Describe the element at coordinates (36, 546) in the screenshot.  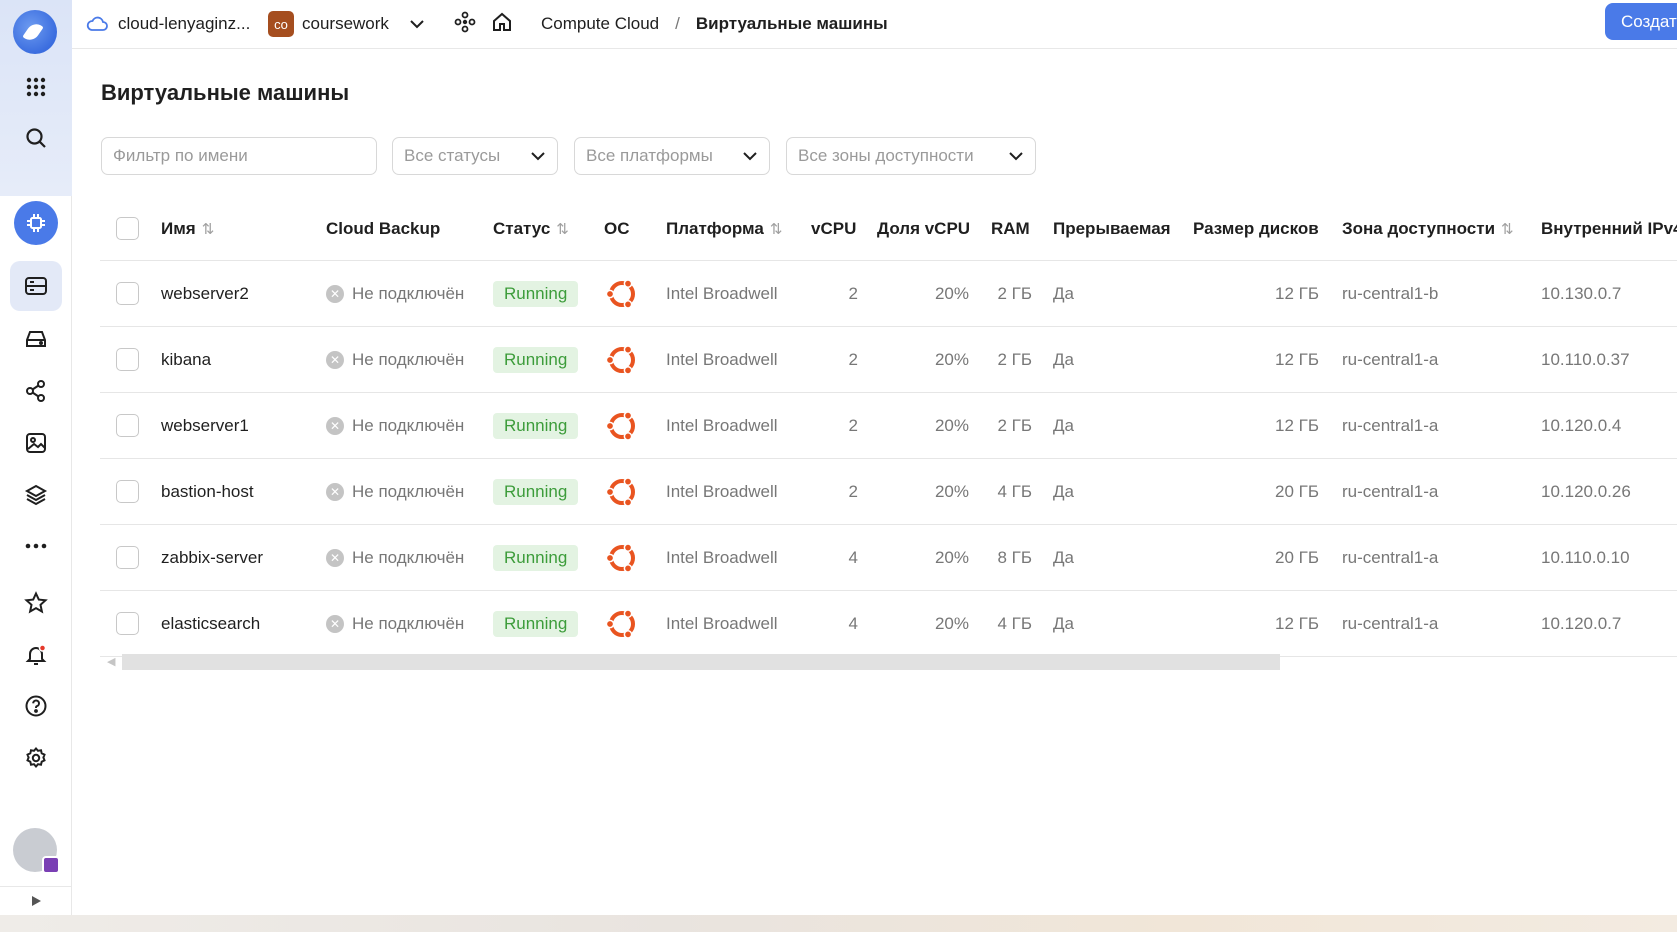
I see `more-icon` at that location.